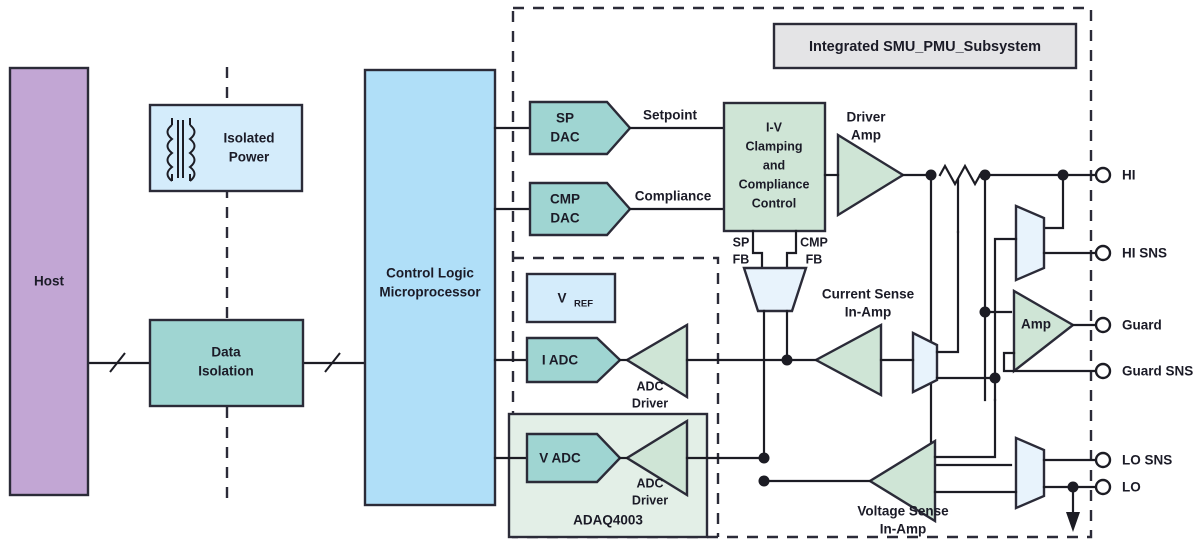  I want to click on iv-clamp-line3: and, so click(774, 165).